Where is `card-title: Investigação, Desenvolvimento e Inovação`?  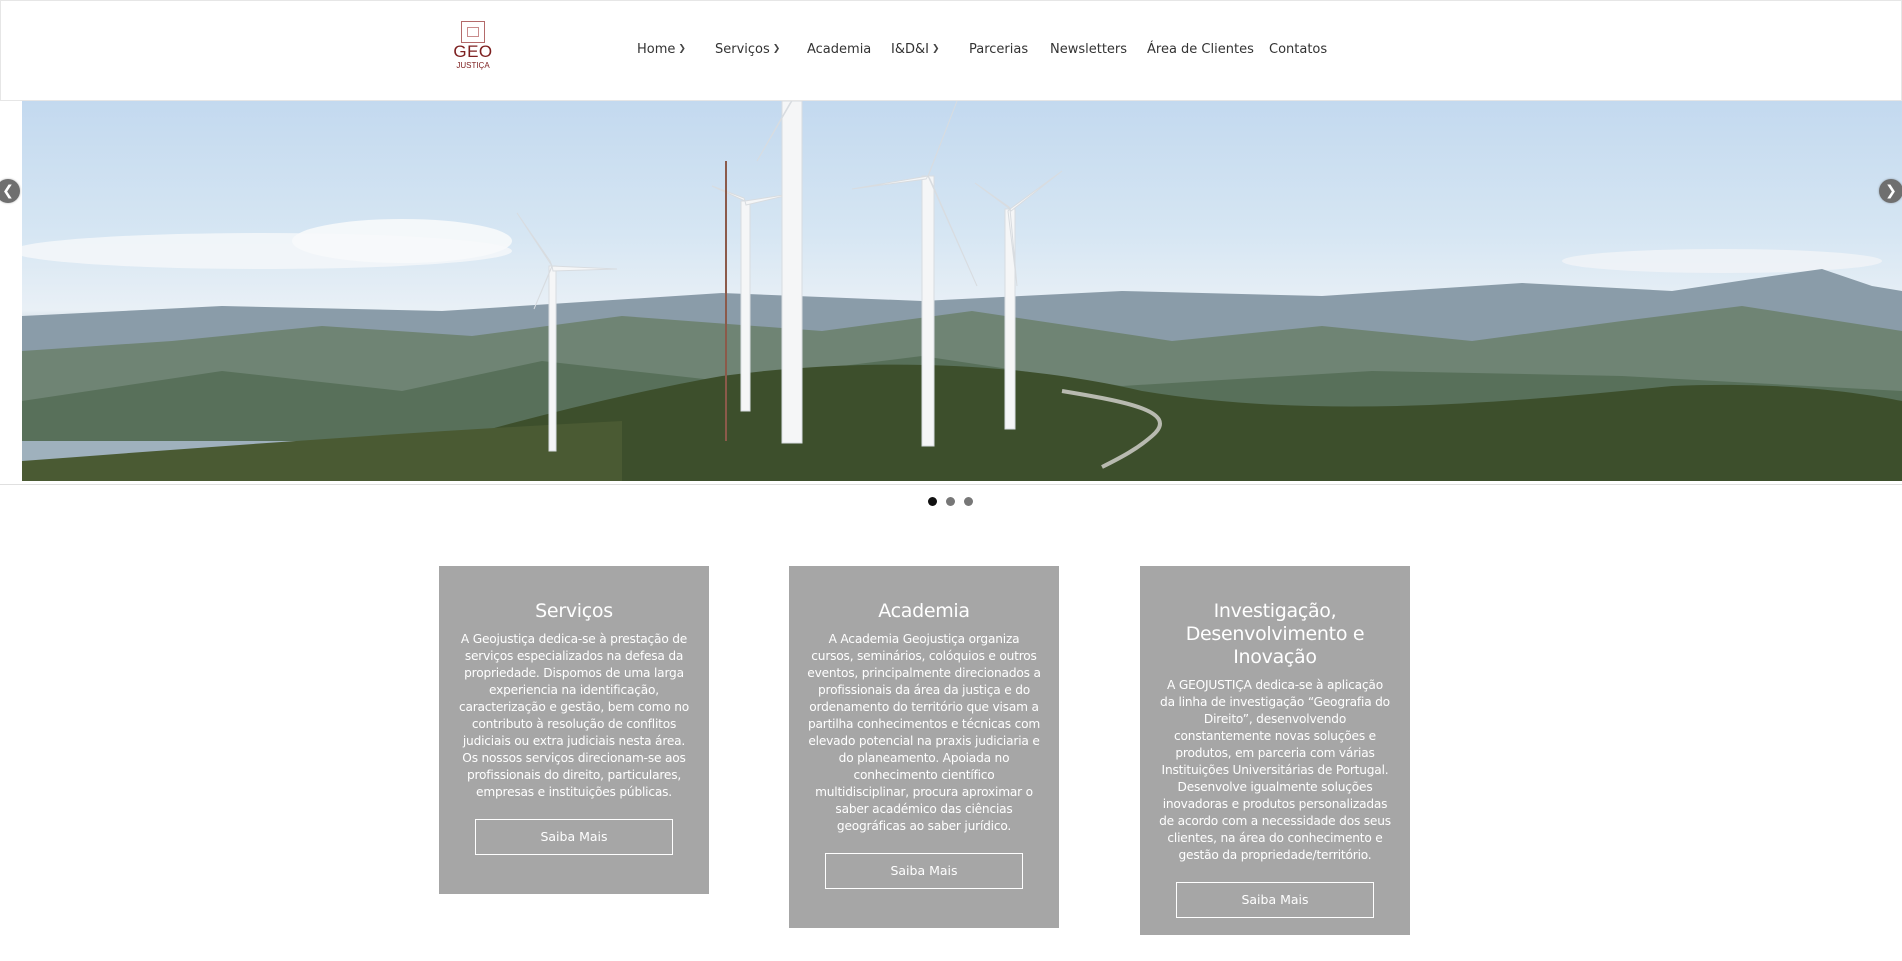 card-title: Investigação, Desenvolvimento e Inovação is located at coordinates (1275, 634).